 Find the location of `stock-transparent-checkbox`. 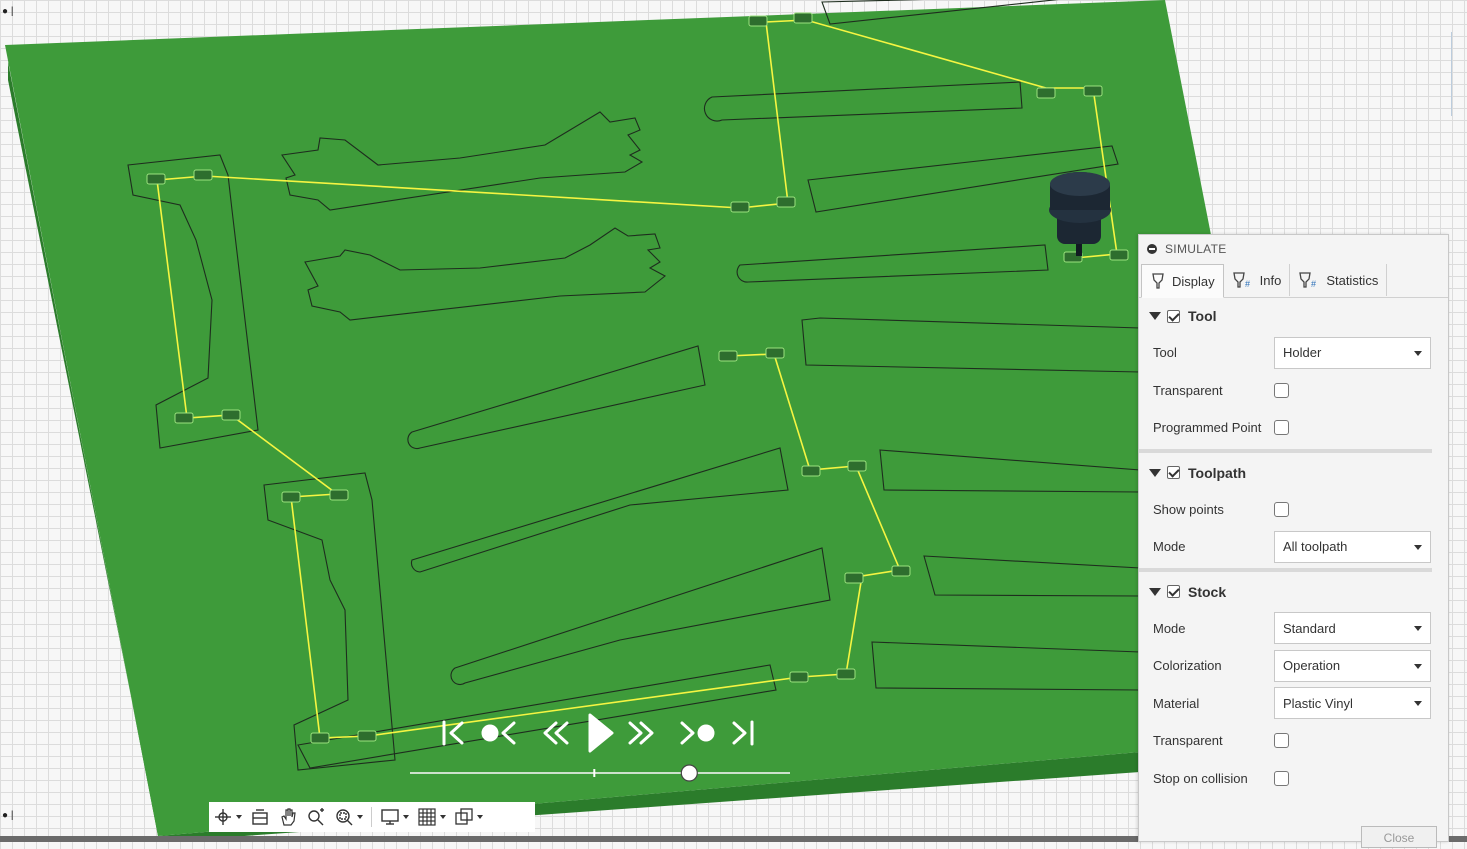

stock-transparent-checkbox is located at coordinates (1281, 741).